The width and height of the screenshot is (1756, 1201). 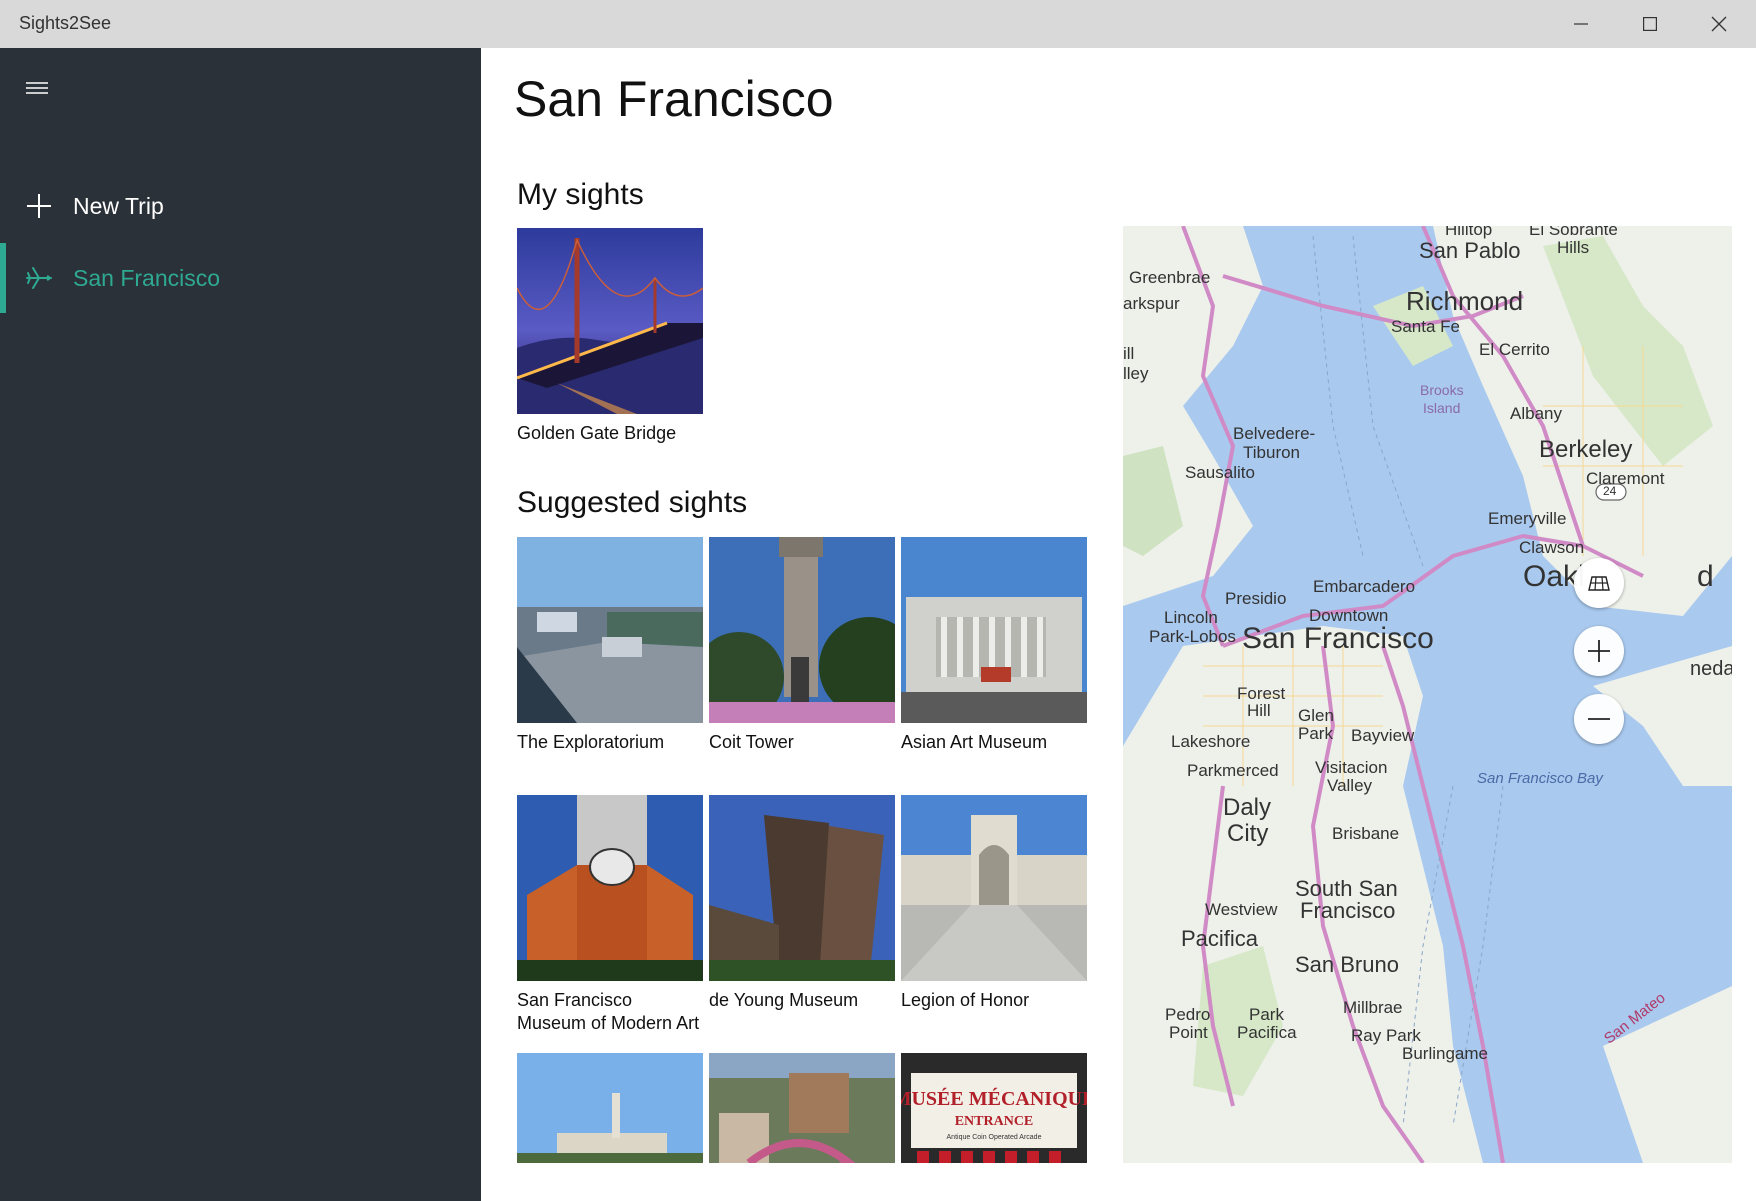 I want to click on map-label: Visitacion, so click(x=1351, y=767).